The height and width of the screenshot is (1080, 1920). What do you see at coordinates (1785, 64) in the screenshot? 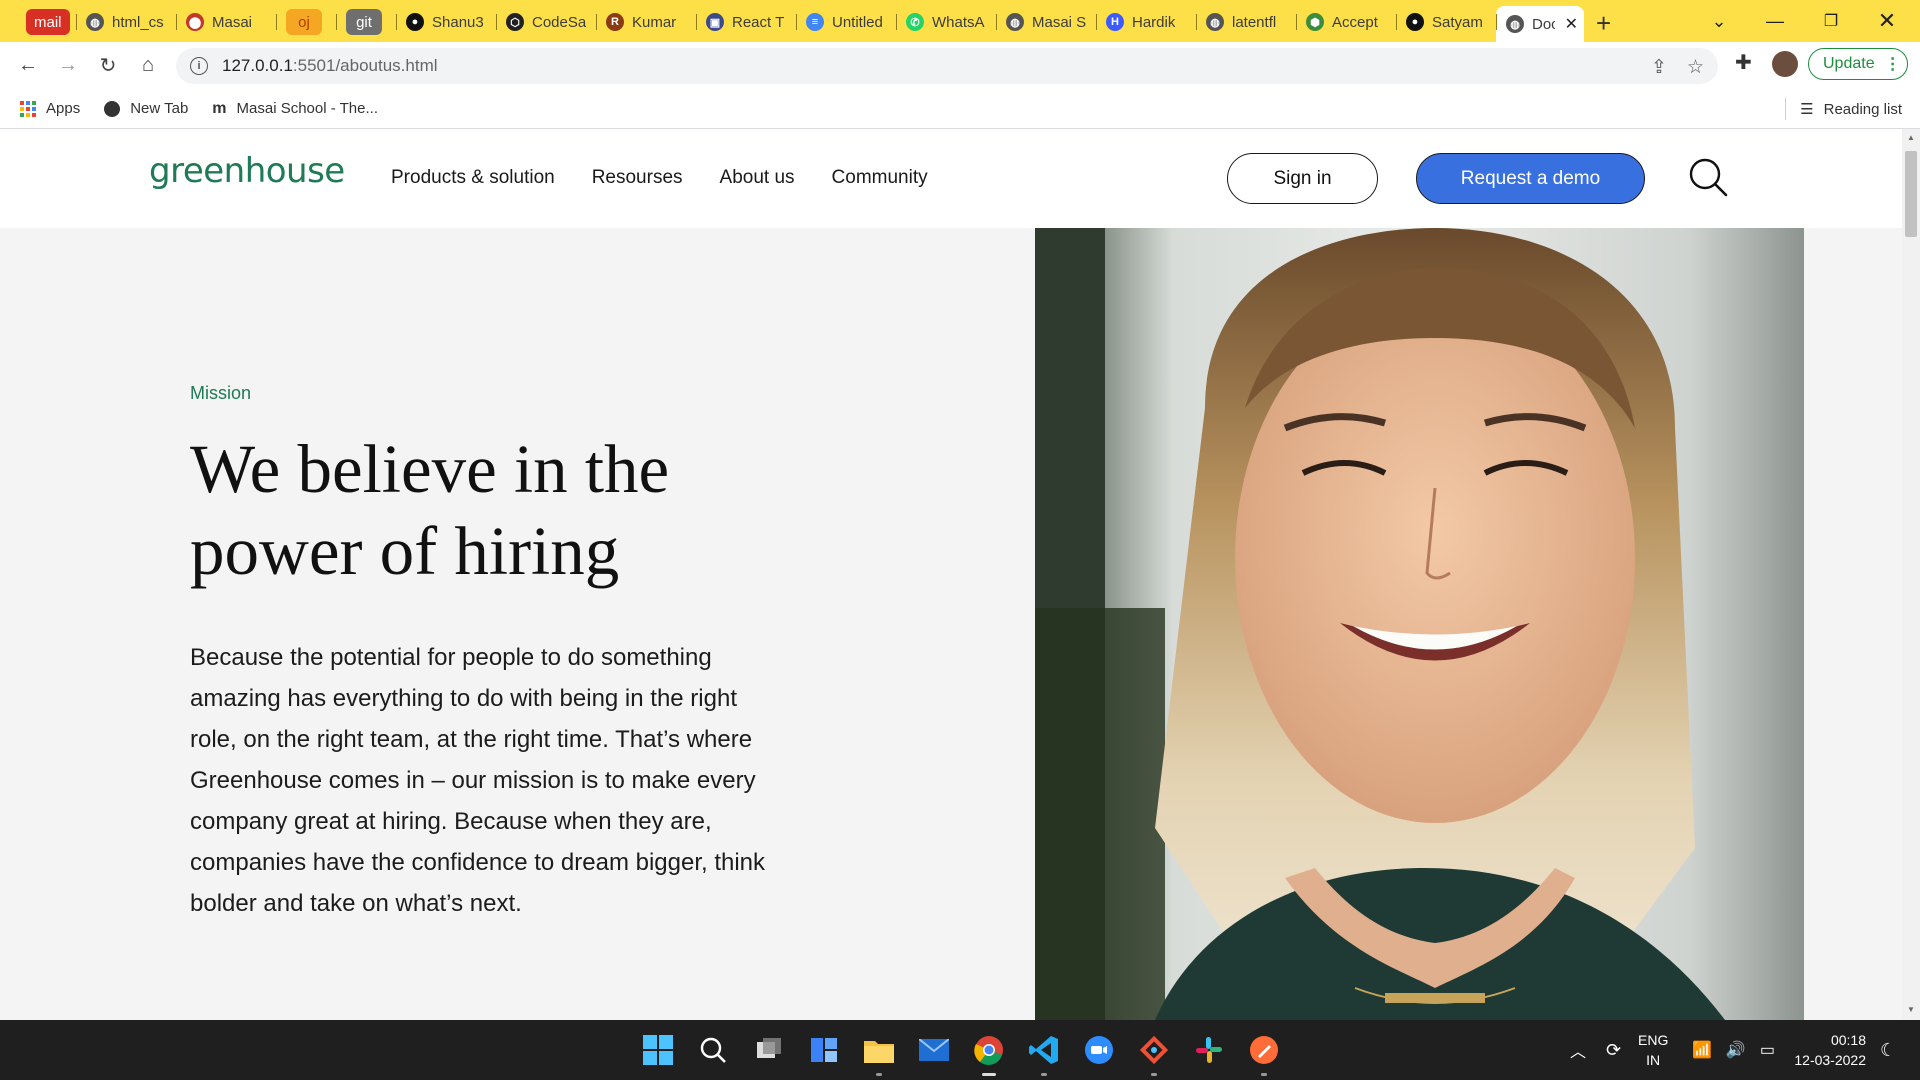
I see `profile-avatar` at bounding box center [1785, 64].